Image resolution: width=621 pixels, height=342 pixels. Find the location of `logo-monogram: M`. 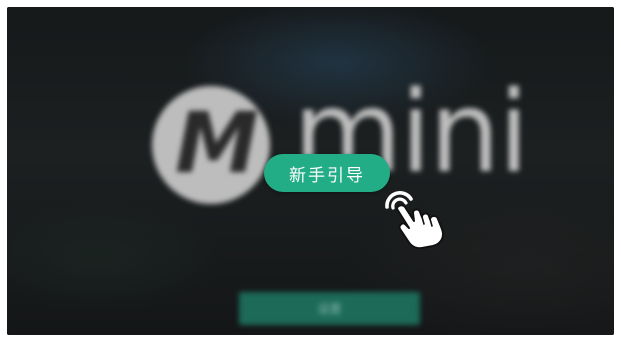

logo-monogram: M is located at coordinates (217, 143).